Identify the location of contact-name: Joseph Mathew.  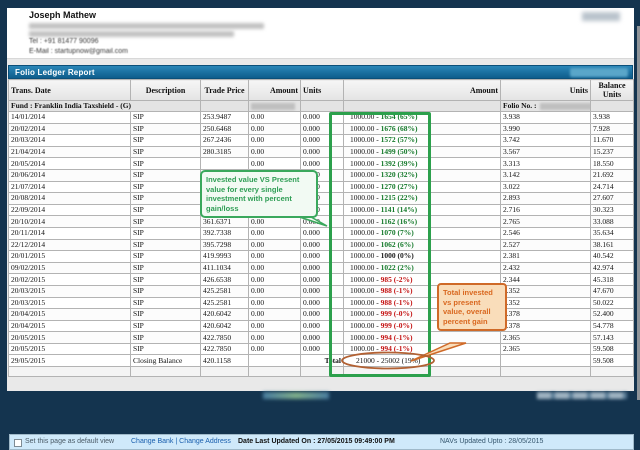
(63, 15).